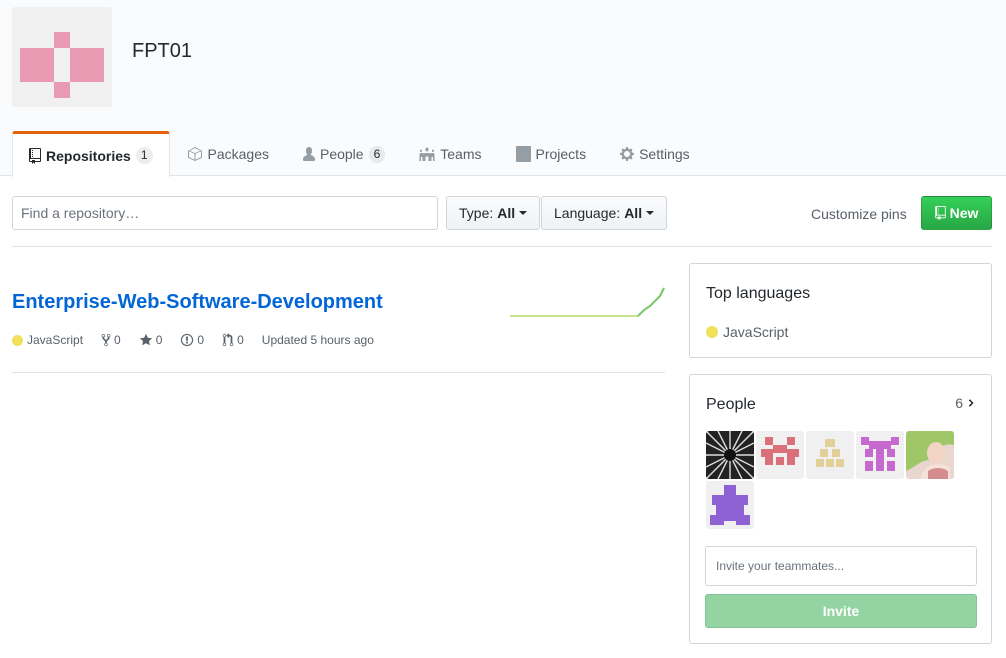 This screenshot has height=658, width=1006. Describe the element at coordinates (965, 403) in the screenshot. I see `people-count-link: 6` at that location.